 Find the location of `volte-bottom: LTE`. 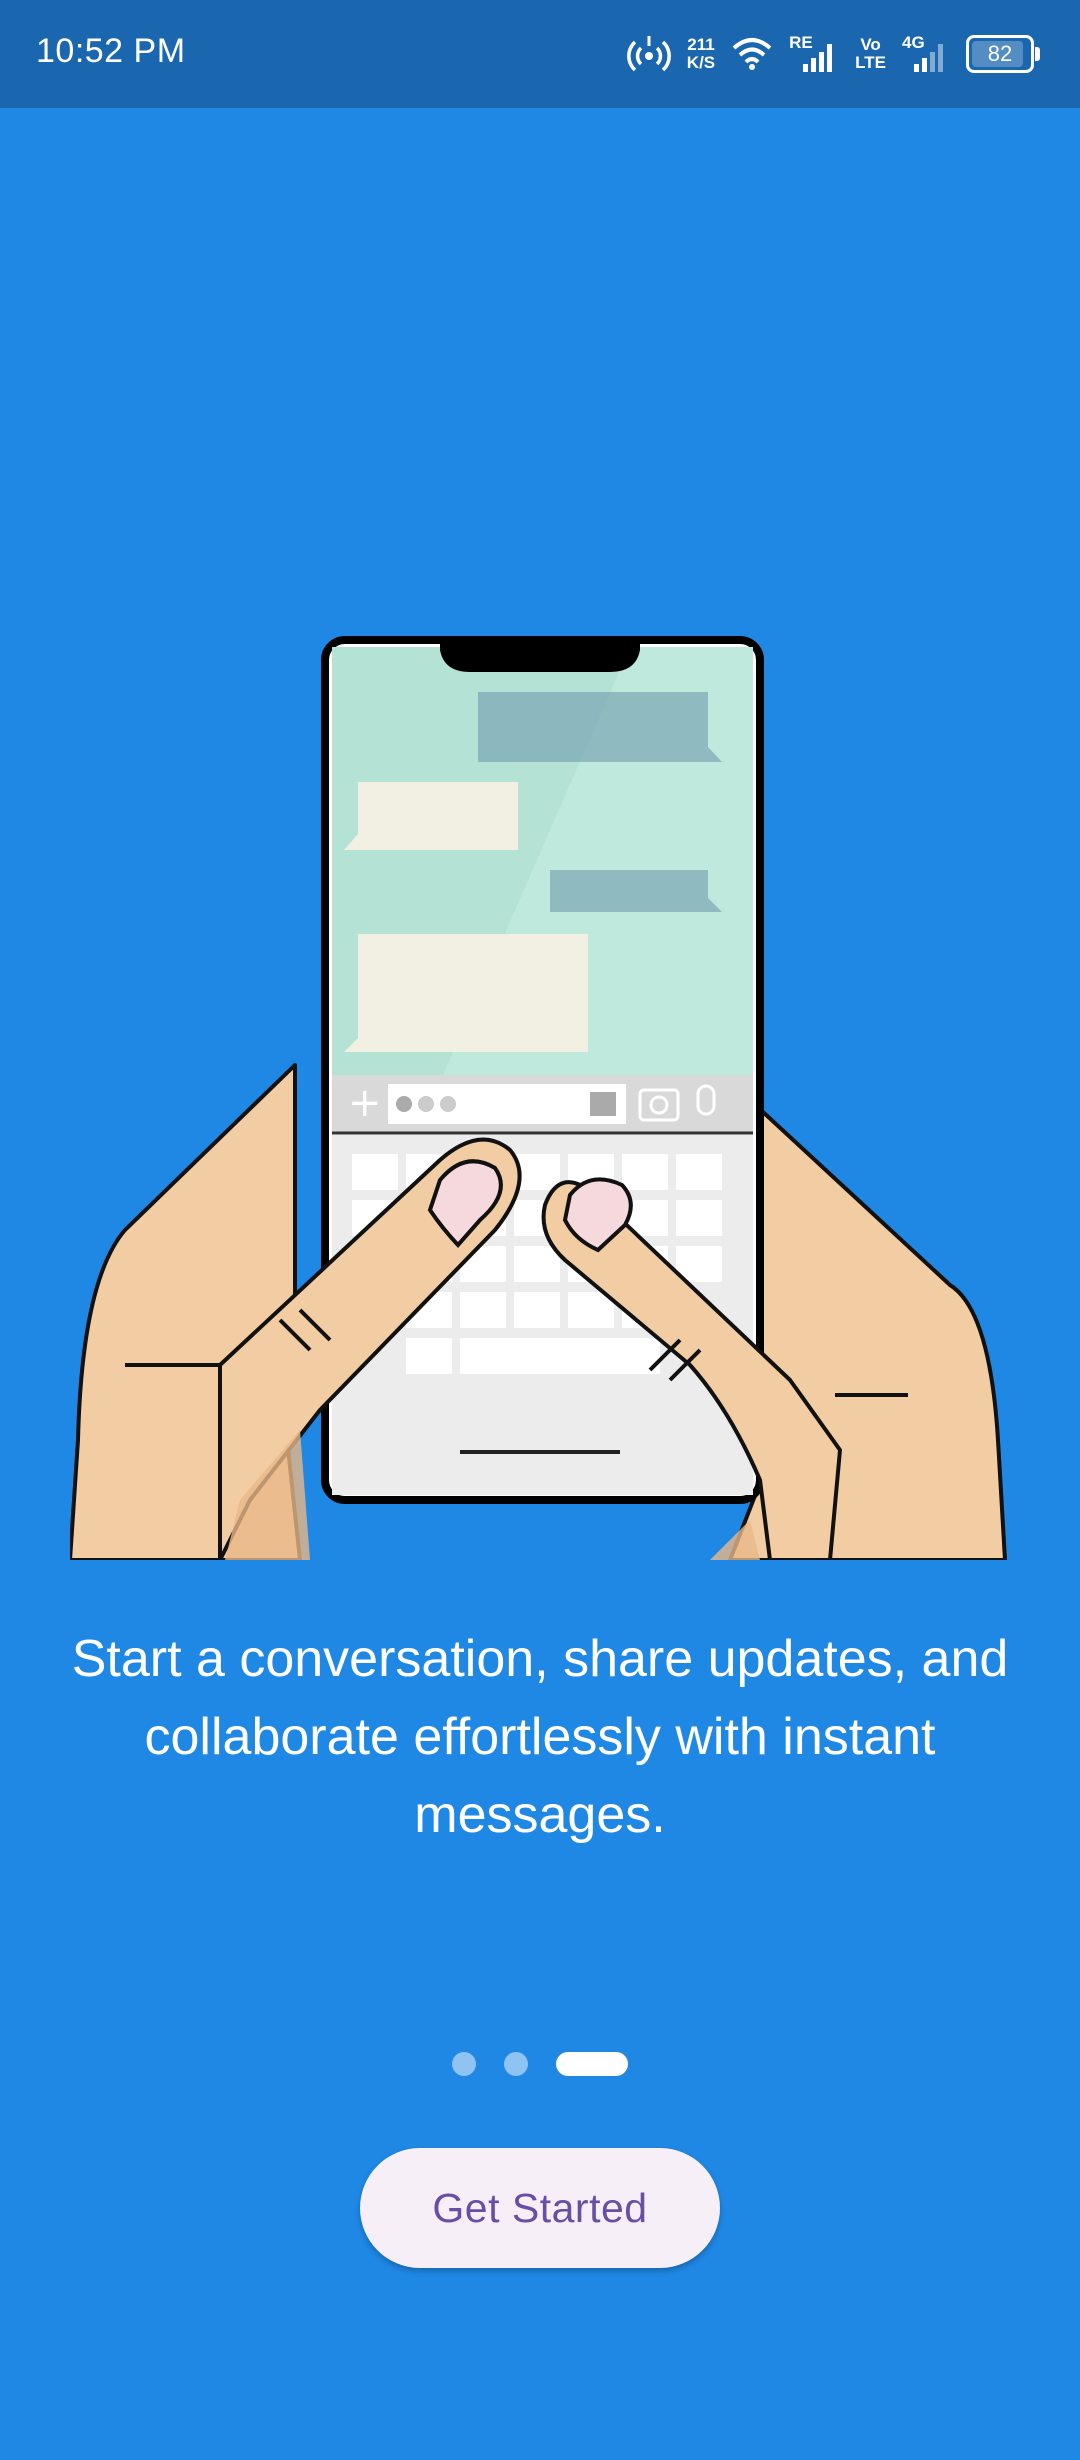

volte-bottom: LTE is located at coordinates (870, 62).